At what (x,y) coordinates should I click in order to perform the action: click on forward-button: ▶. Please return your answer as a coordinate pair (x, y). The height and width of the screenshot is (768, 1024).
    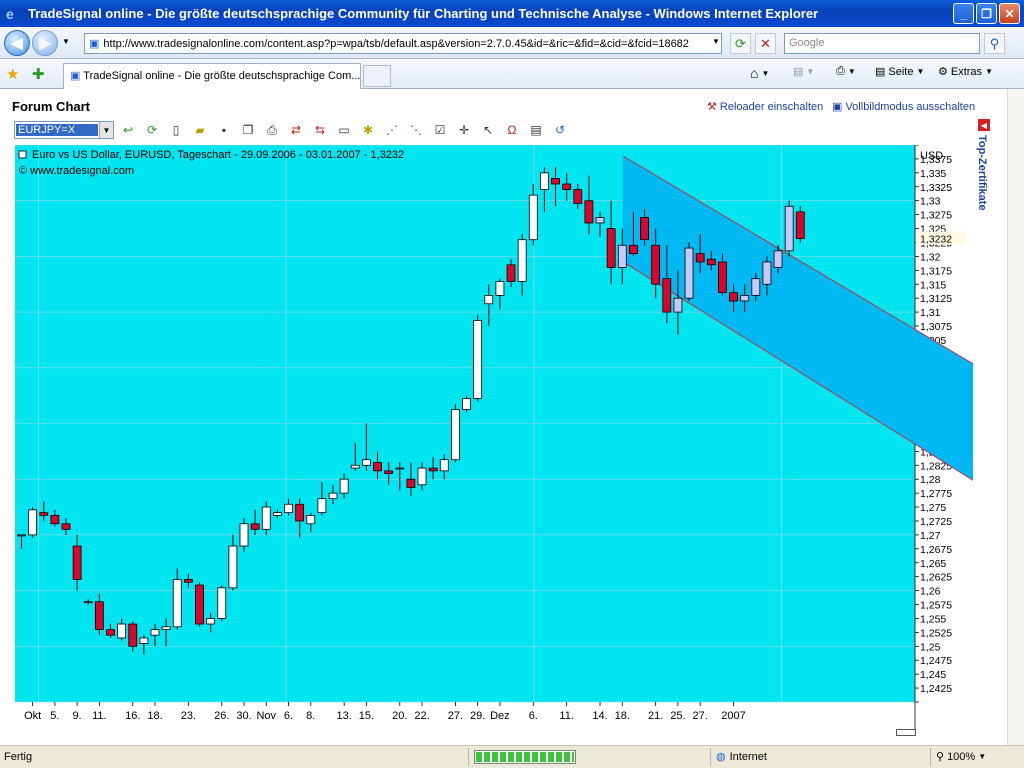
    Looking at the image, I should click on (45, 43).